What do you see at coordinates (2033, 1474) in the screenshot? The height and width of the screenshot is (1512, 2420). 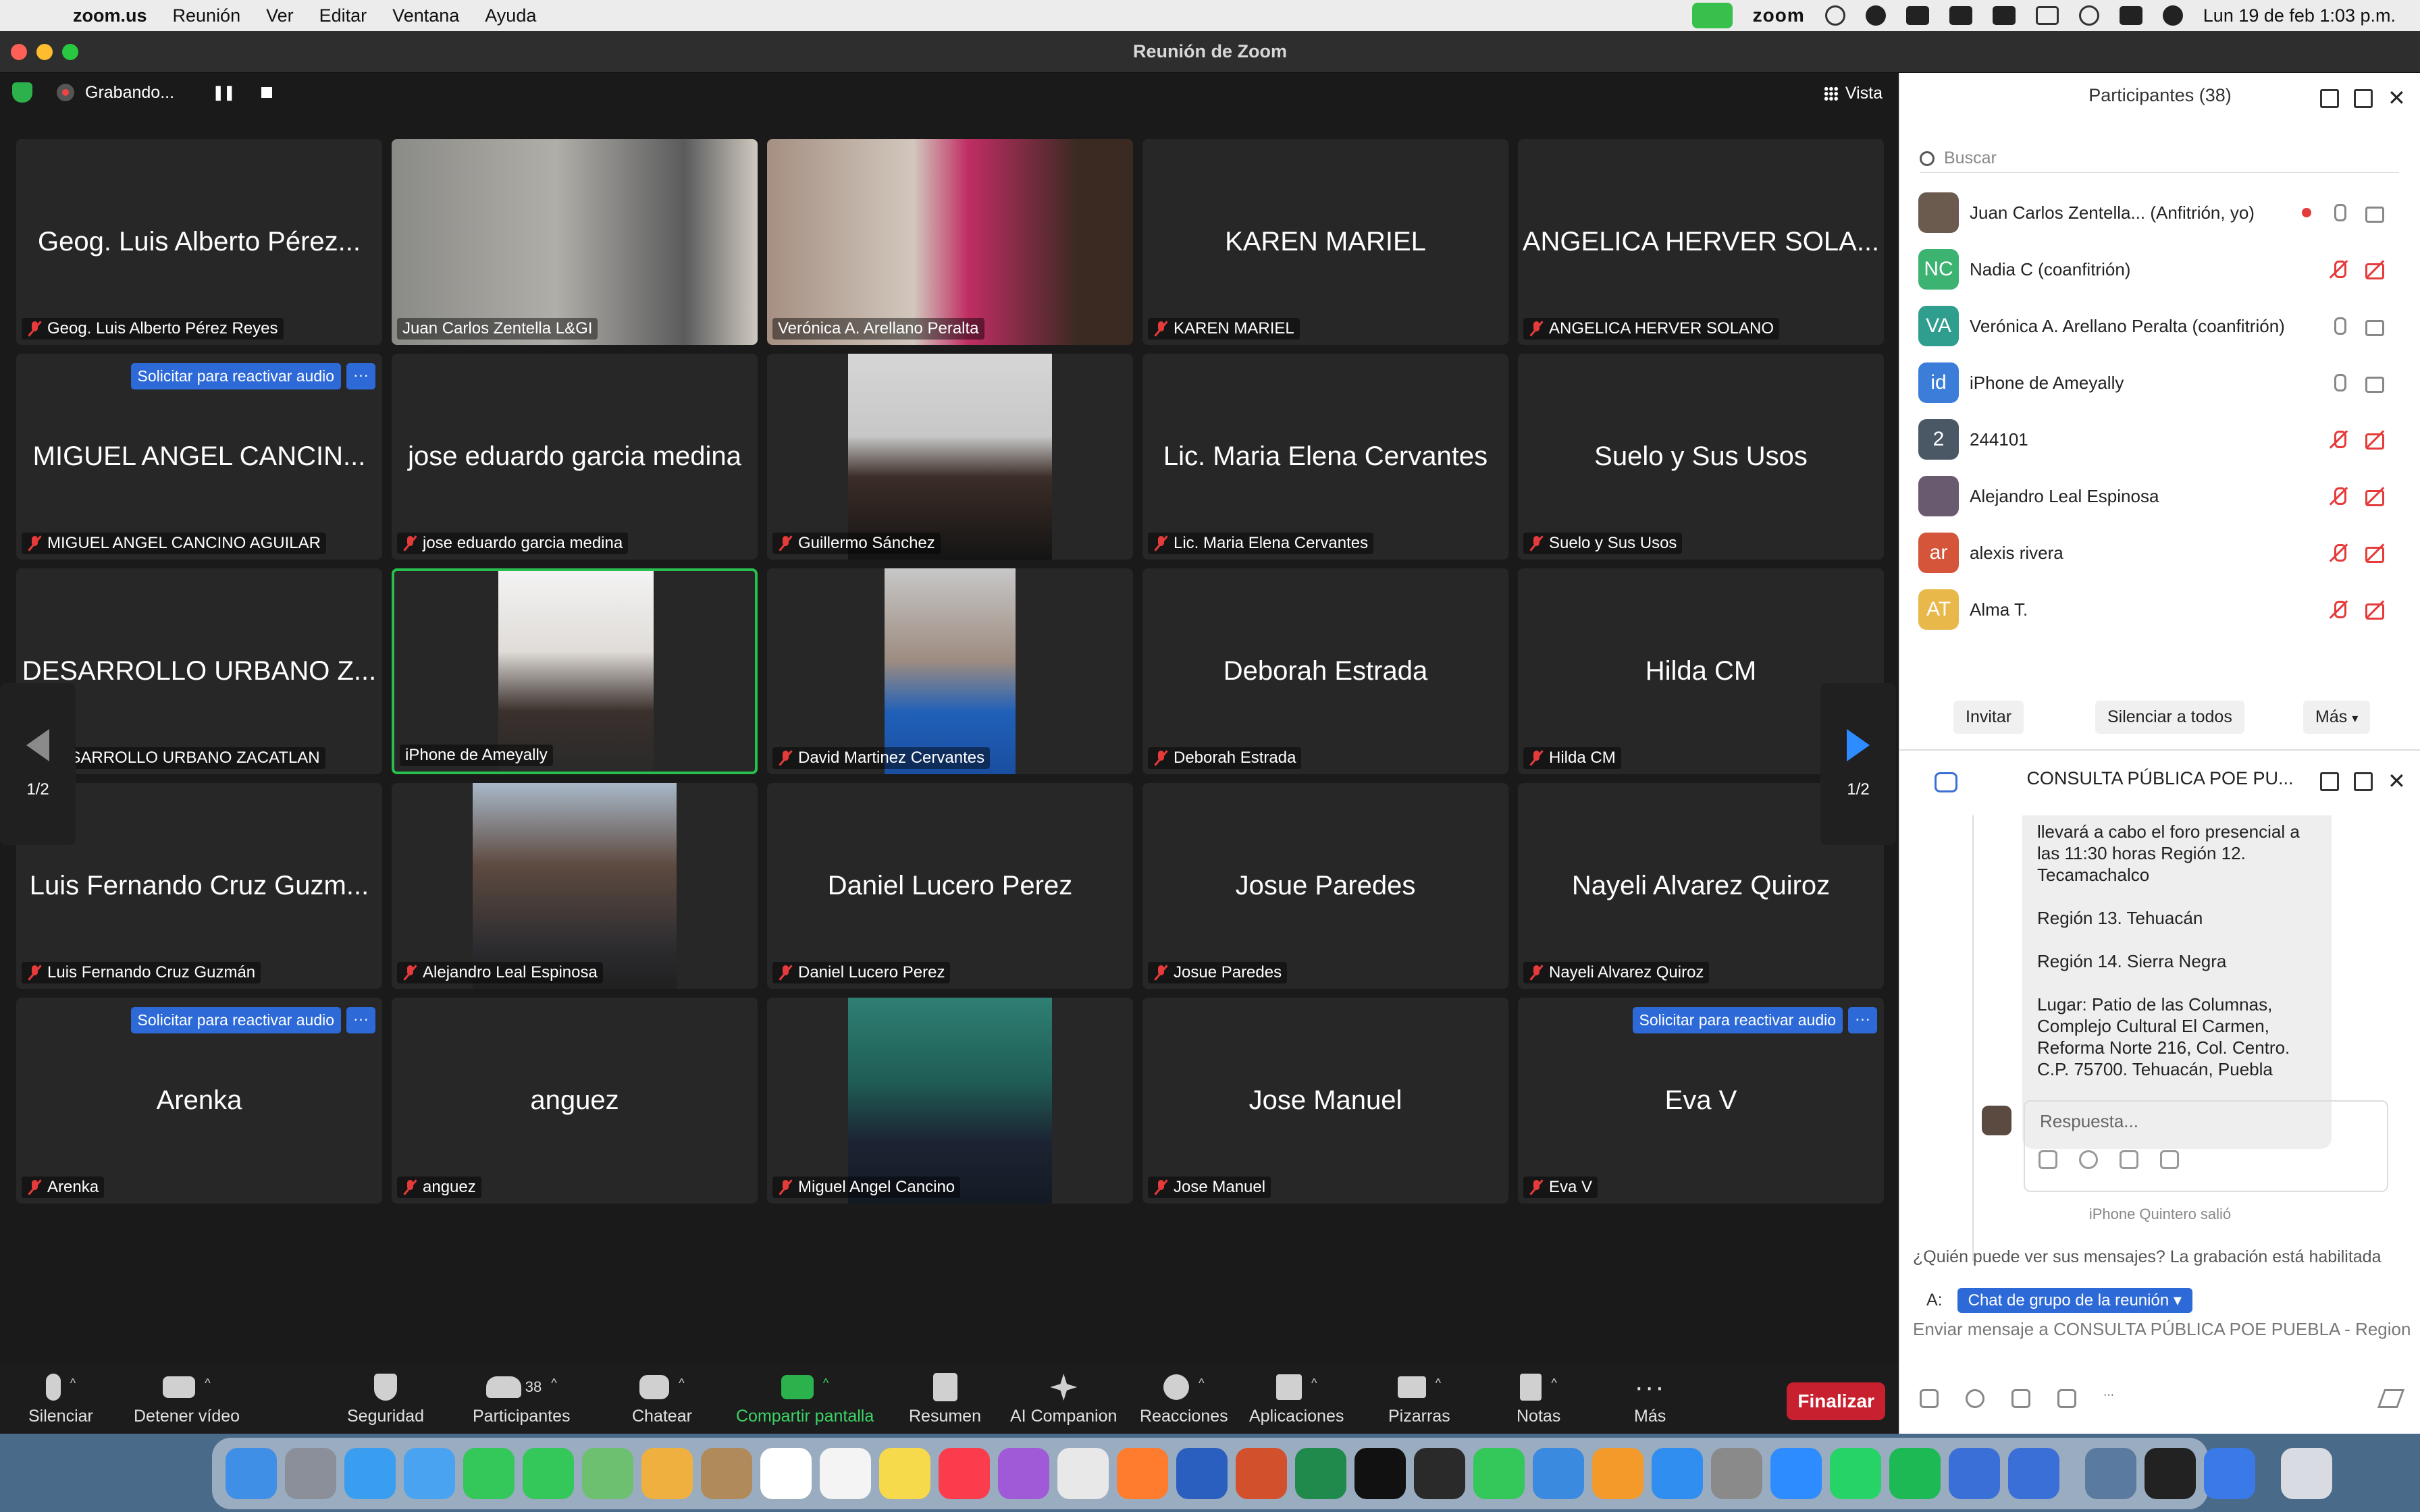 I see `screen-sharing-2-icon` at bounding box center [2033, 1474].